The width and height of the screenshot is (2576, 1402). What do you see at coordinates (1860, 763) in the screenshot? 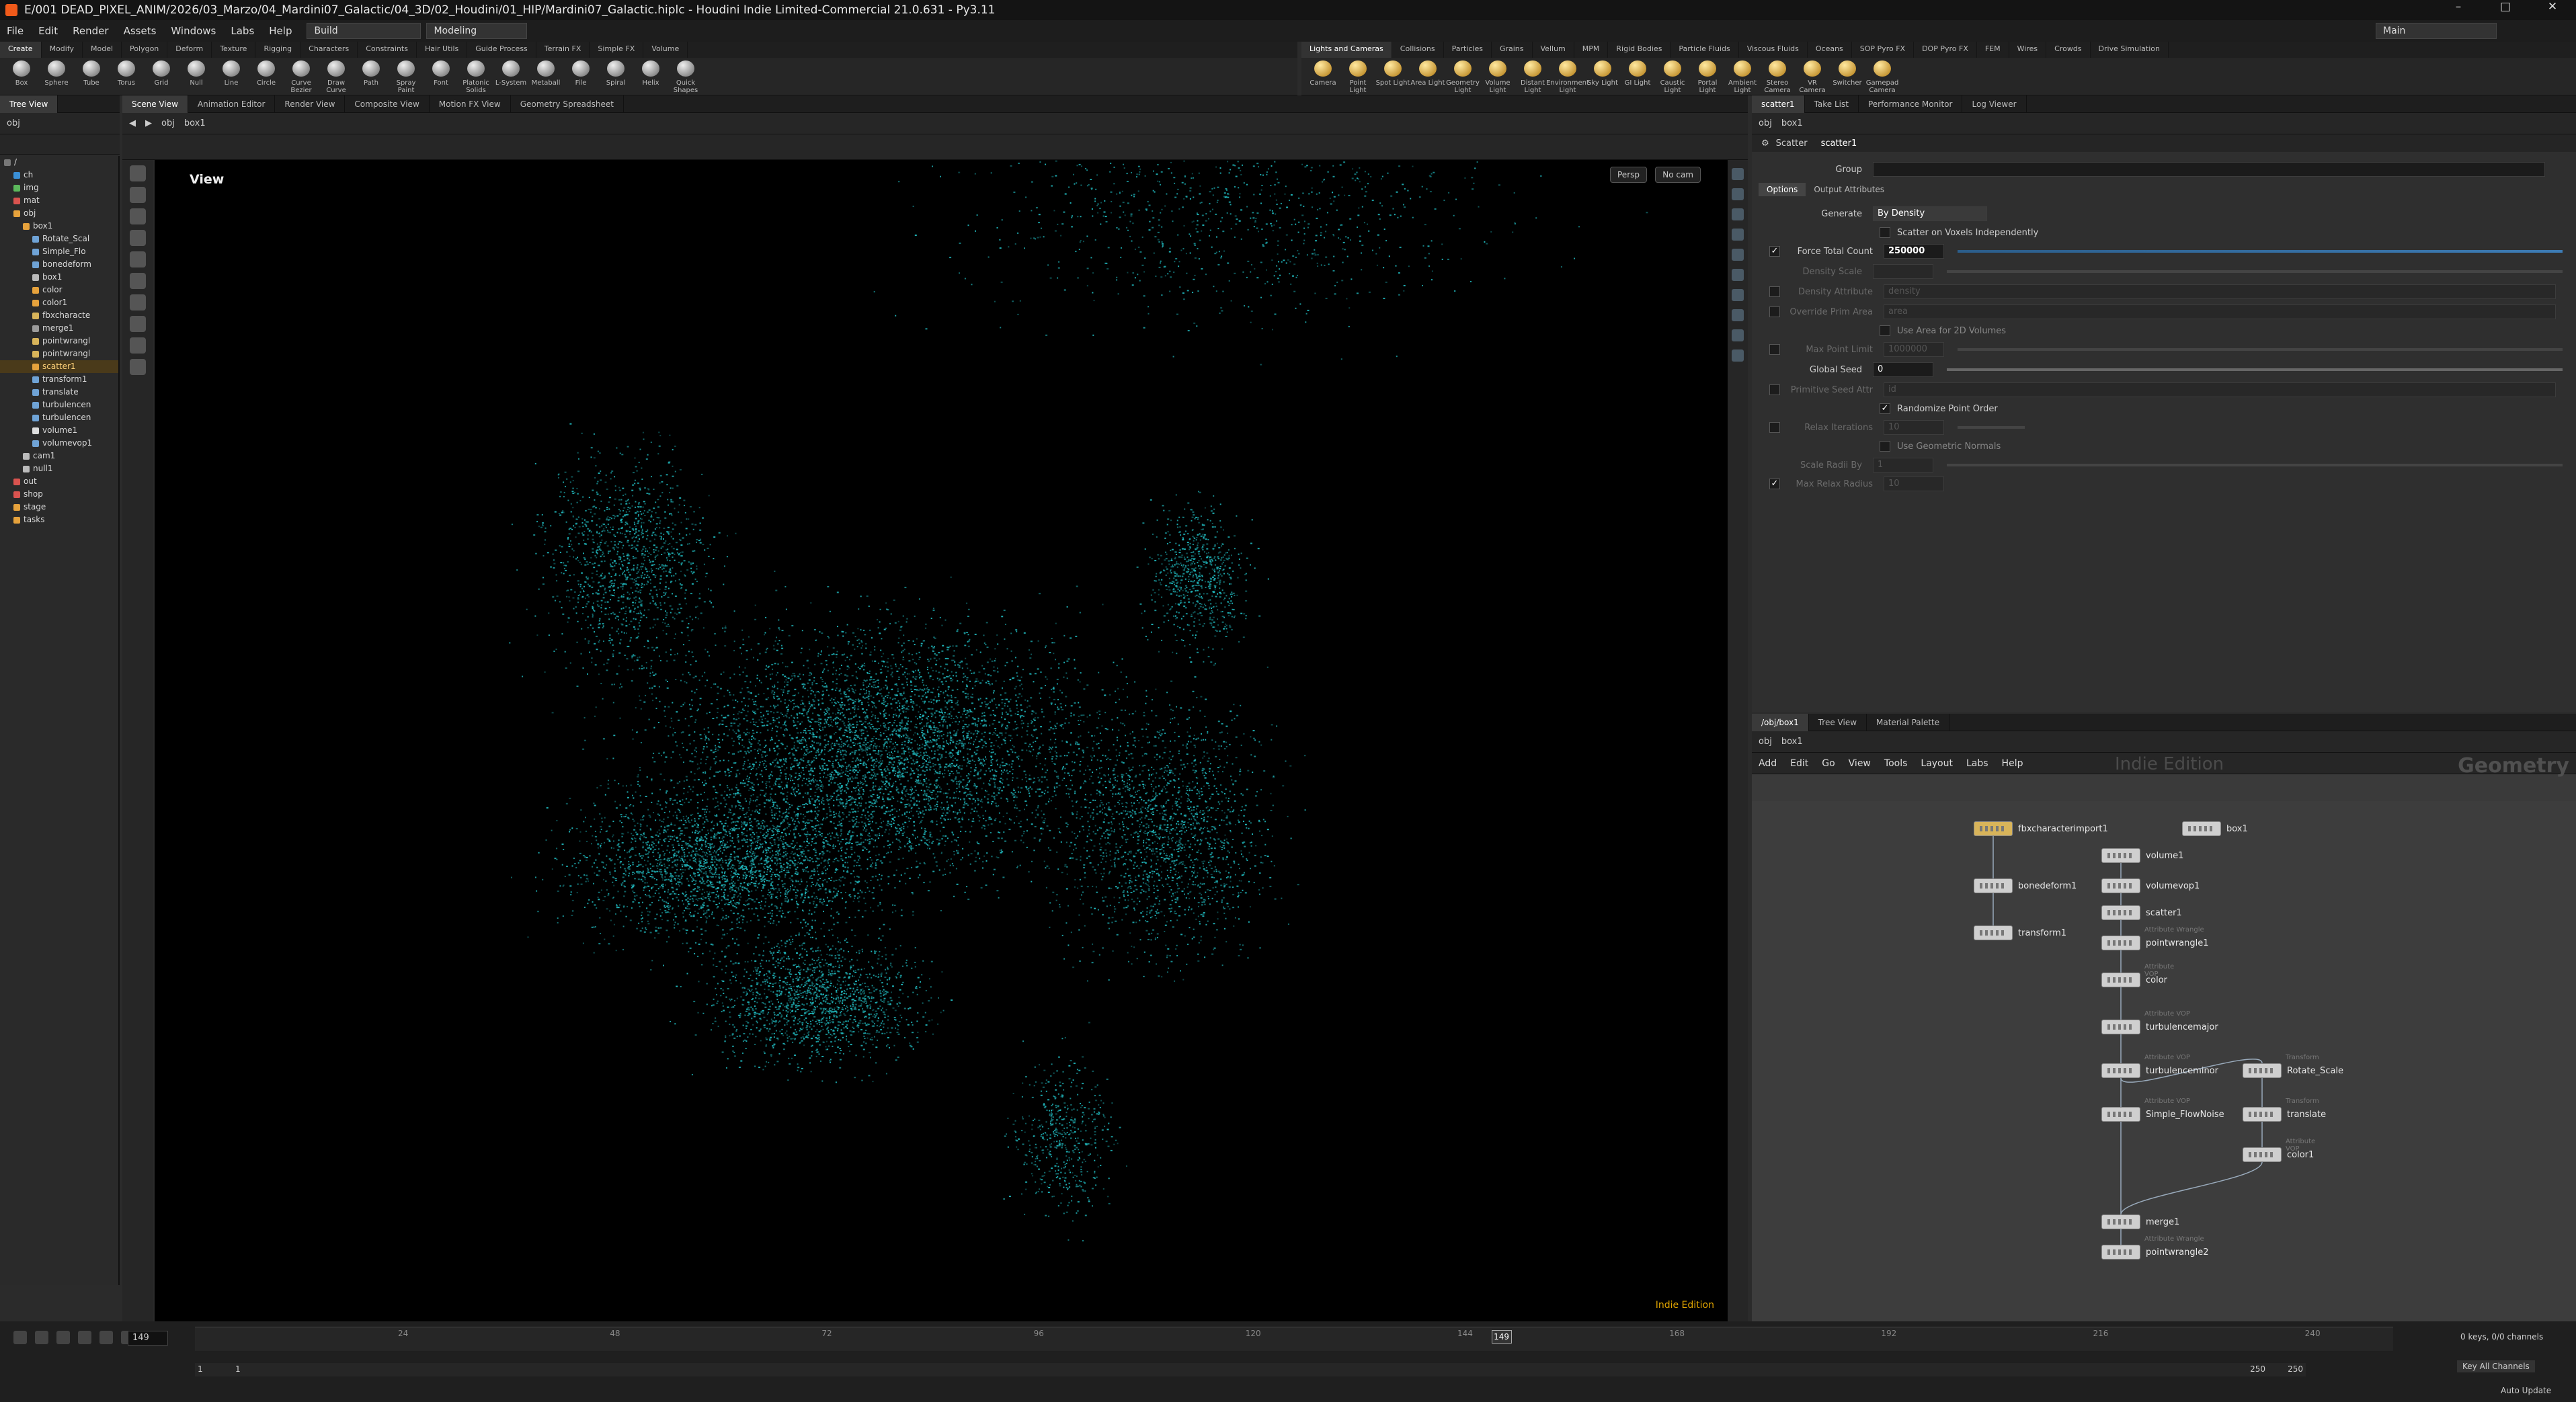
I see `net-menu-view: View` at bounding box center [1860, 763].